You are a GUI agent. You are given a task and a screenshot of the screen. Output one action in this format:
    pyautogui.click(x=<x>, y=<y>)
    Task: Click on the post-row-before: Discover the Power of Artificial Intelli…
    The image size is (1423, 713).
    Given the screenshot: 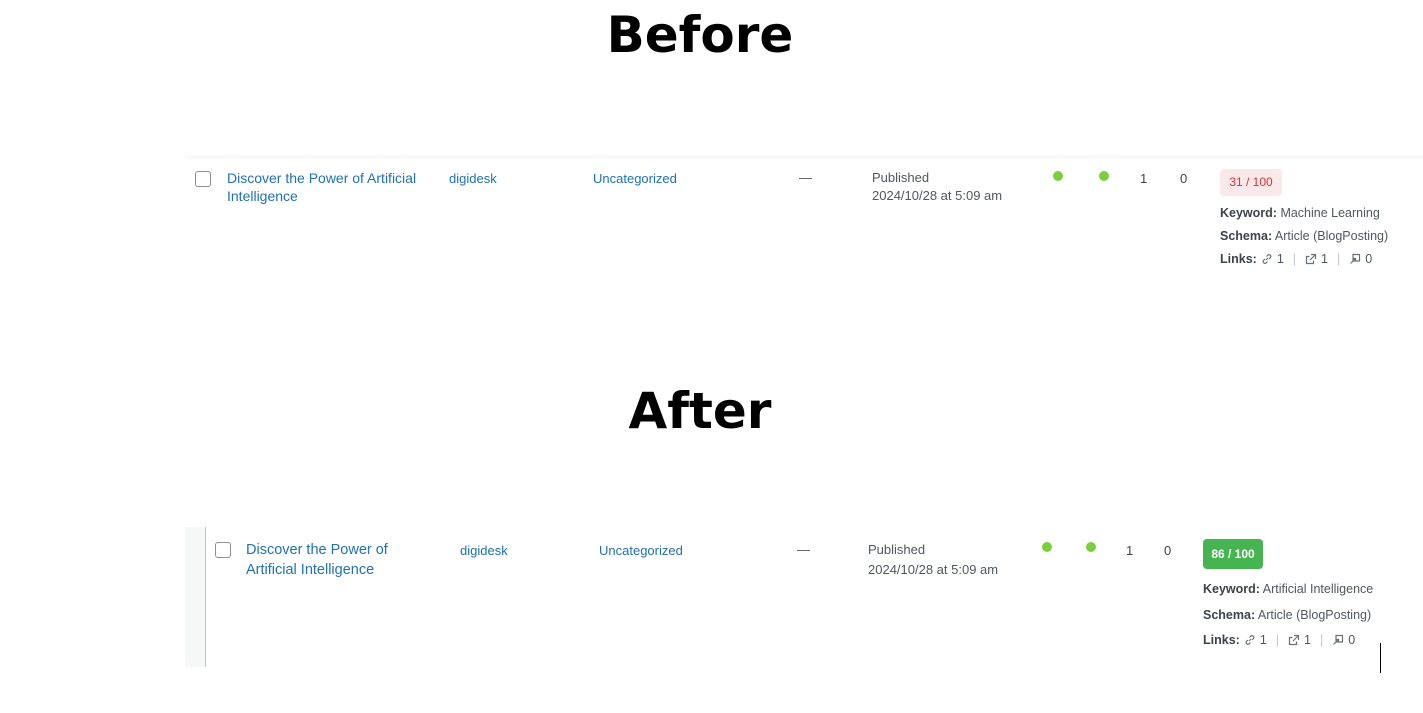 What is the action you would take?
    pyautogui.click(x=804, y=216)
    